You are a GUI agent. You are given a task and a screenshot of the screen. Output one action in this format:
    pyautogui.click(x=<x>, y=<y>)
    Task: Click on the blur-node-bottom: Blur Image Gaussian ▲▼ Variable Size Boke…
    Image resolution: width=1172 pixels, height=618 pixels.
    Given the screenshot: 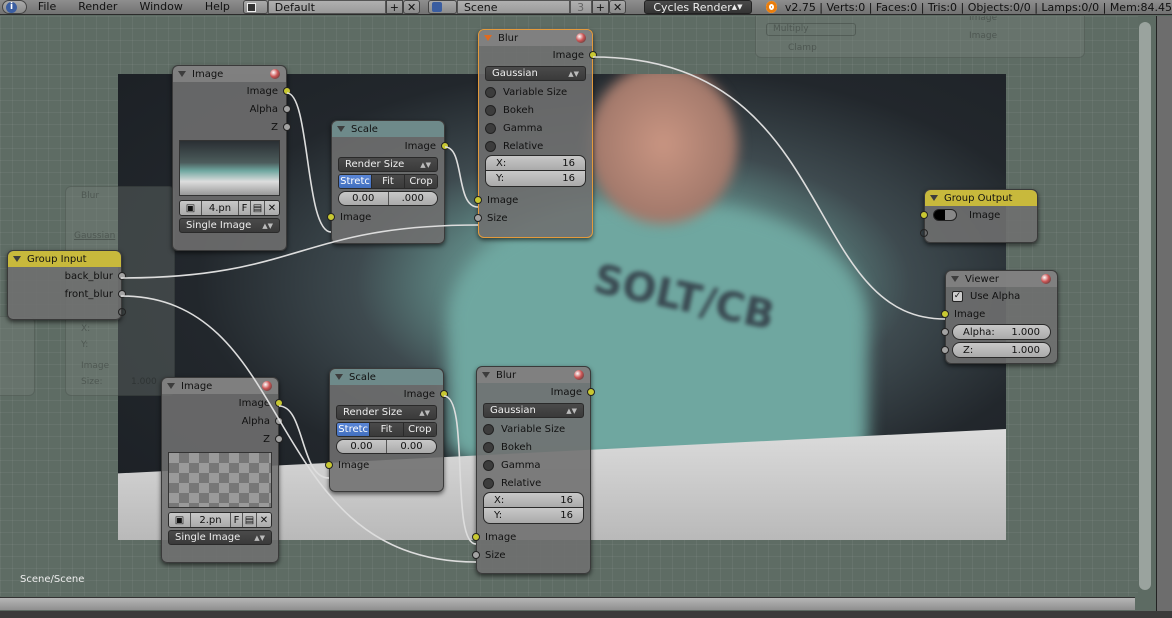 What is the action you would take?
    pyautogui.click(x=533, y=470)
    